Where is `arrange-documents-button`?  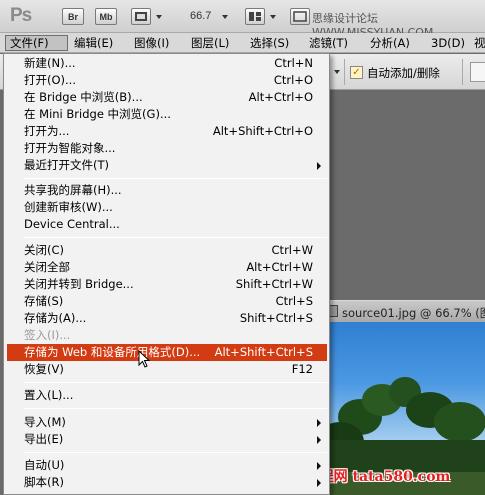
arrange-documents-button is located at coordinates (255, 16).